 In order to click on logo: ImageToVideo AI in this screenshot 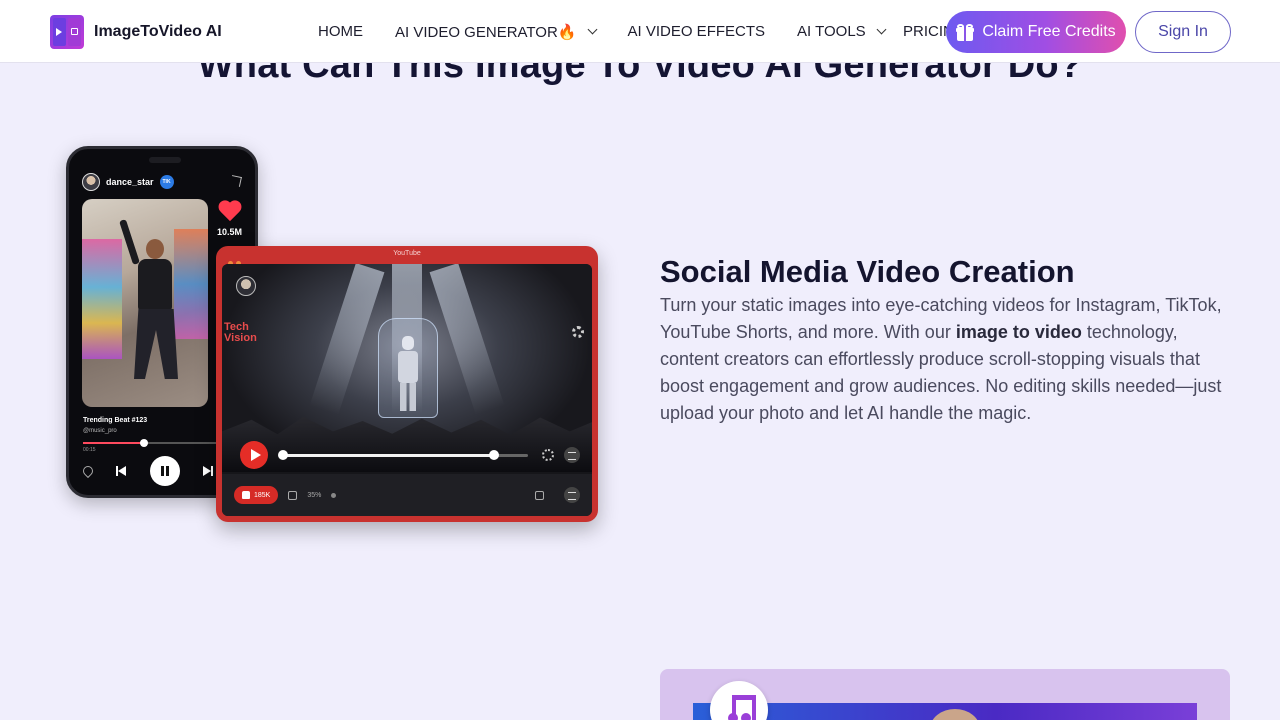, I will do `click(136, 32)`.